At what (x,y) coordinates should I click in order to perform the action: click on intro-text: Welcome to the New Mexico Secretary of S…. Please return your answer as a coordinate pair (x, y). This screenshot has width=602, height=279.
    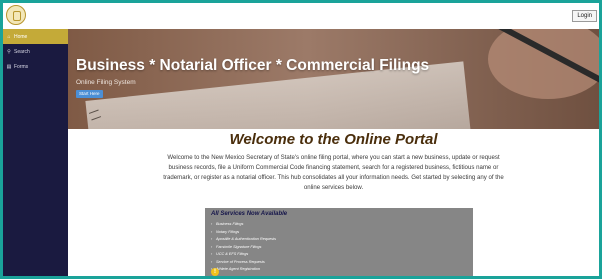
    Looking at the image, I should click on (333, 172).